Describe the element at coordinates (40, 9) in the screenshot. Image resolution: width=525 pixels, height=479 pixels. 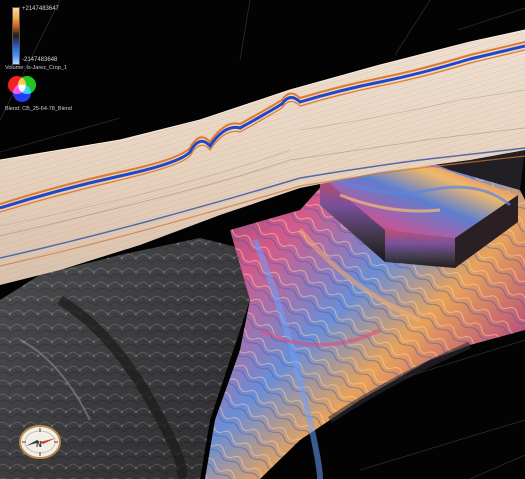
I see `colorbar-max-label: +2147483647` at that location.